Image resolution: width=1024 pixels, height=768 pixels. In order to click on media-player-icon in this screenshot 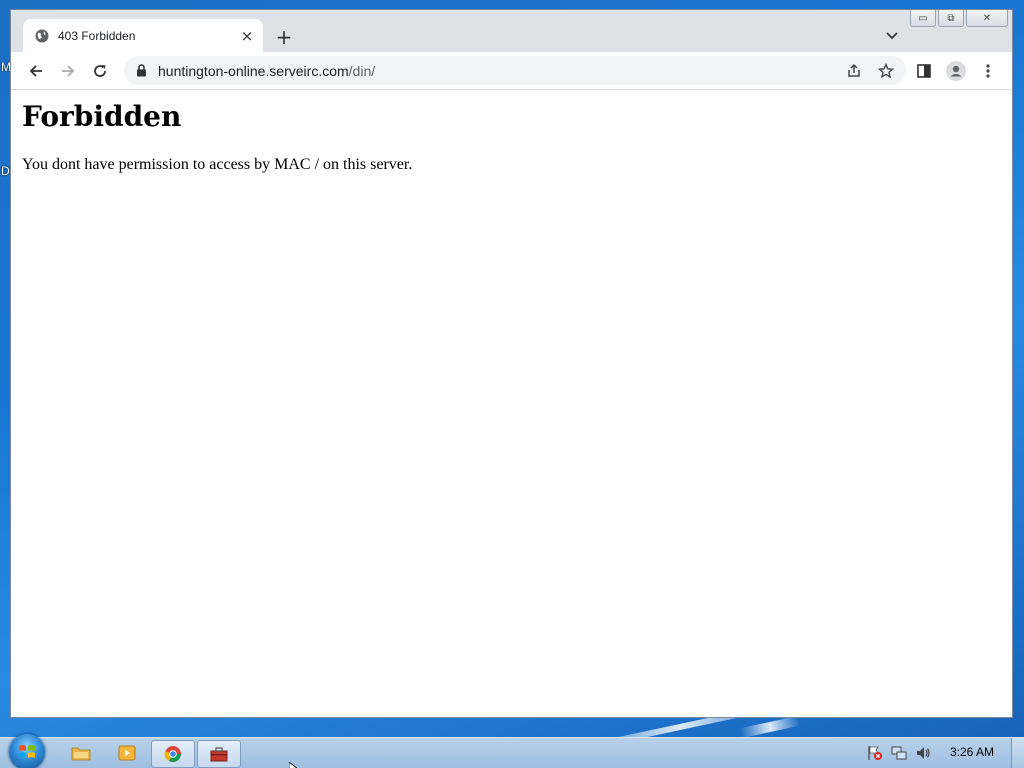, I will do `click(127, 753)`.